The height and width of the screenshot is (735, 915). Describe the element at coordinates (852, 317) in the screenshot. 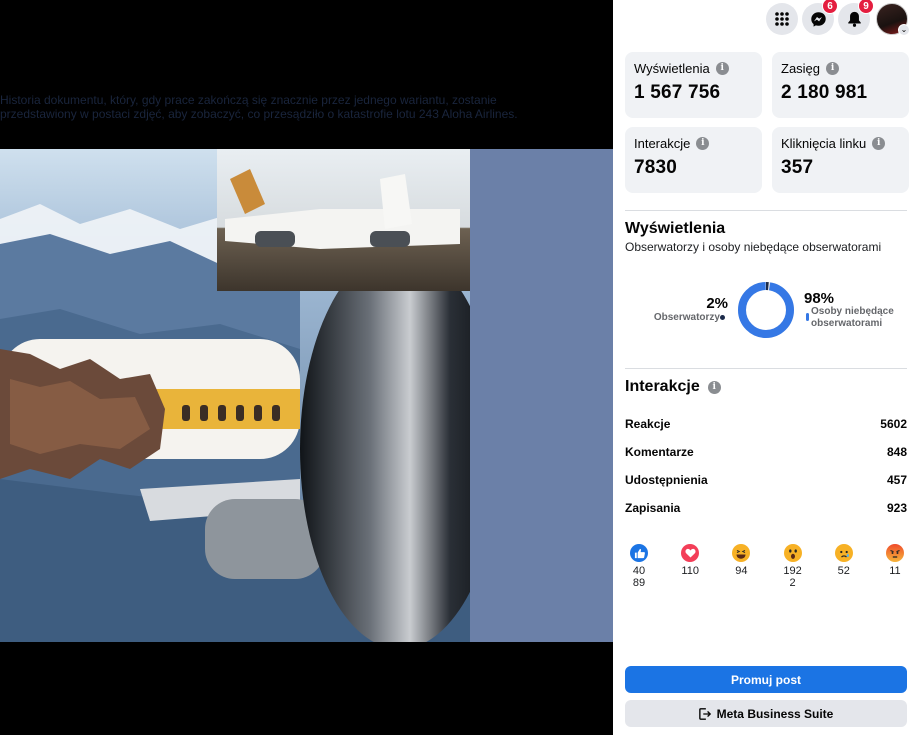

I see `nonfollowers-label: Osoby niebędące obserwatorami` at that location.